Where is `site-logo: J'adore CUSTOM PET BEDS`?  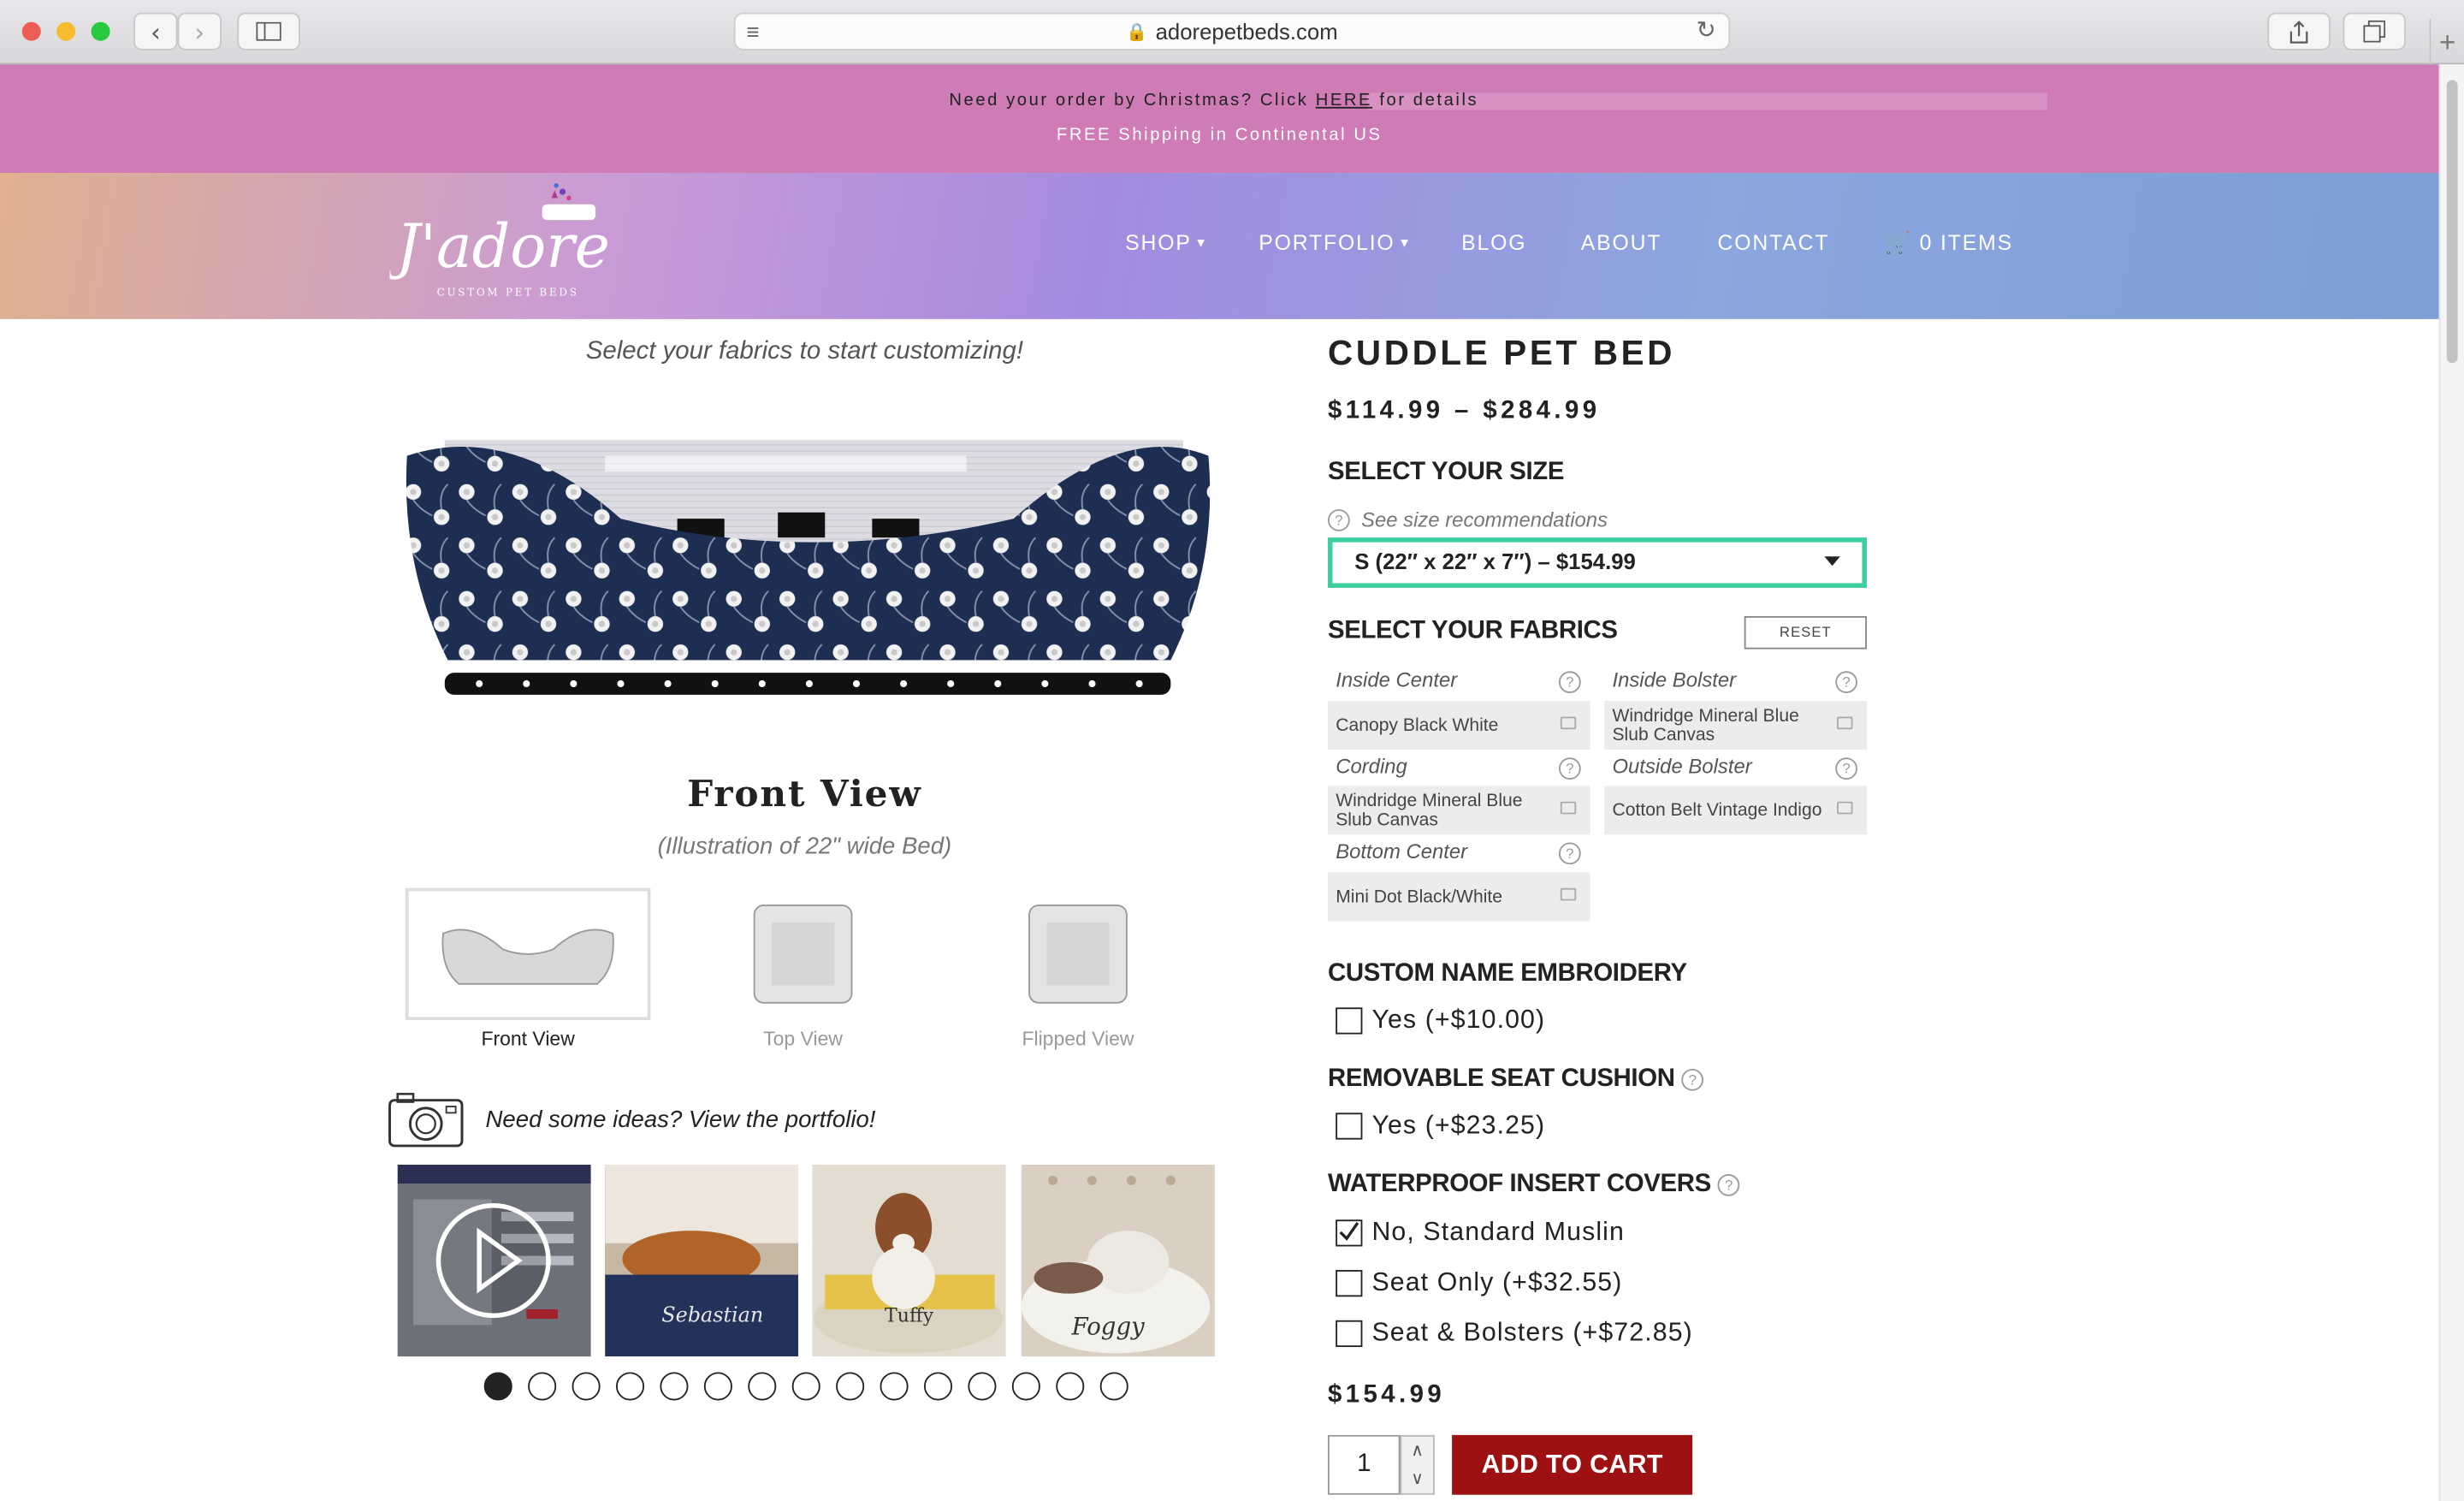 site-logo: J'adore CUSTOM PET BEDS is located at coordinates (500, 241).